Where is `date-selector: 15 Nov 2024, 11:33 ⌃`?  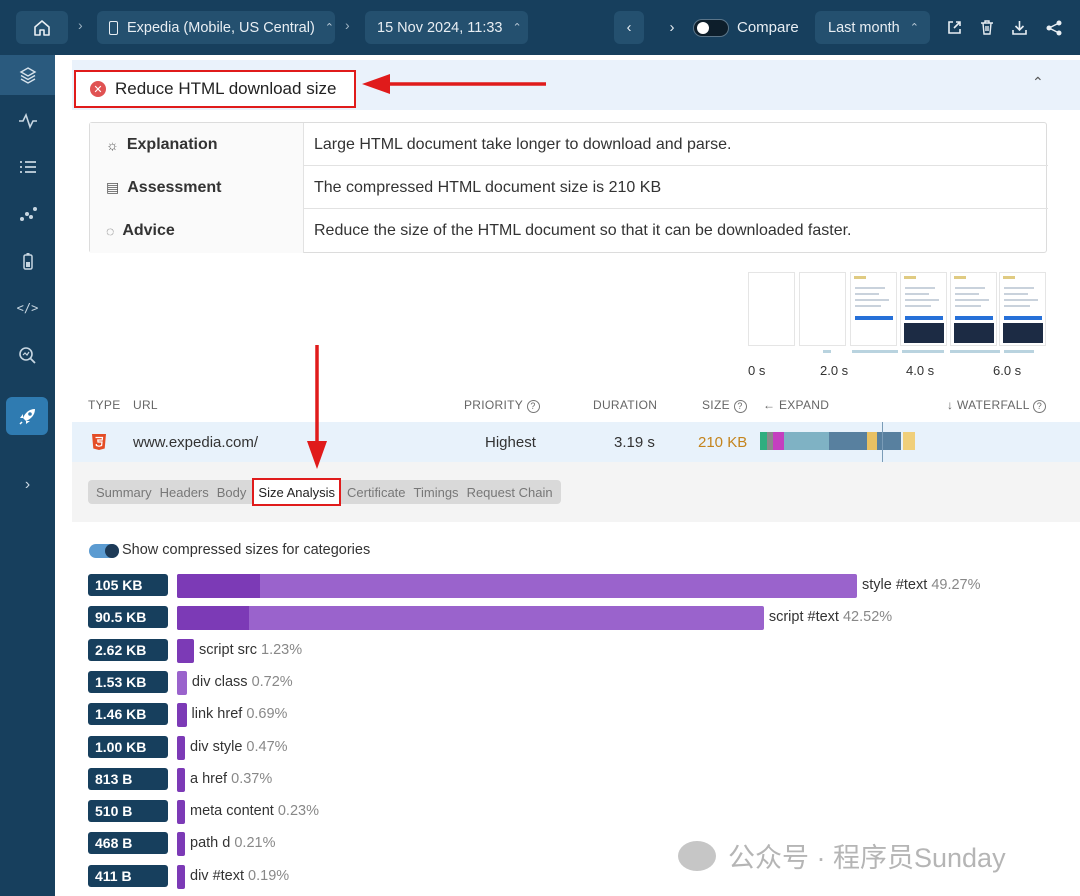 date-selector: 15 Nov 2024, 11:33 ⌃ is located at coordinates (446, 27).